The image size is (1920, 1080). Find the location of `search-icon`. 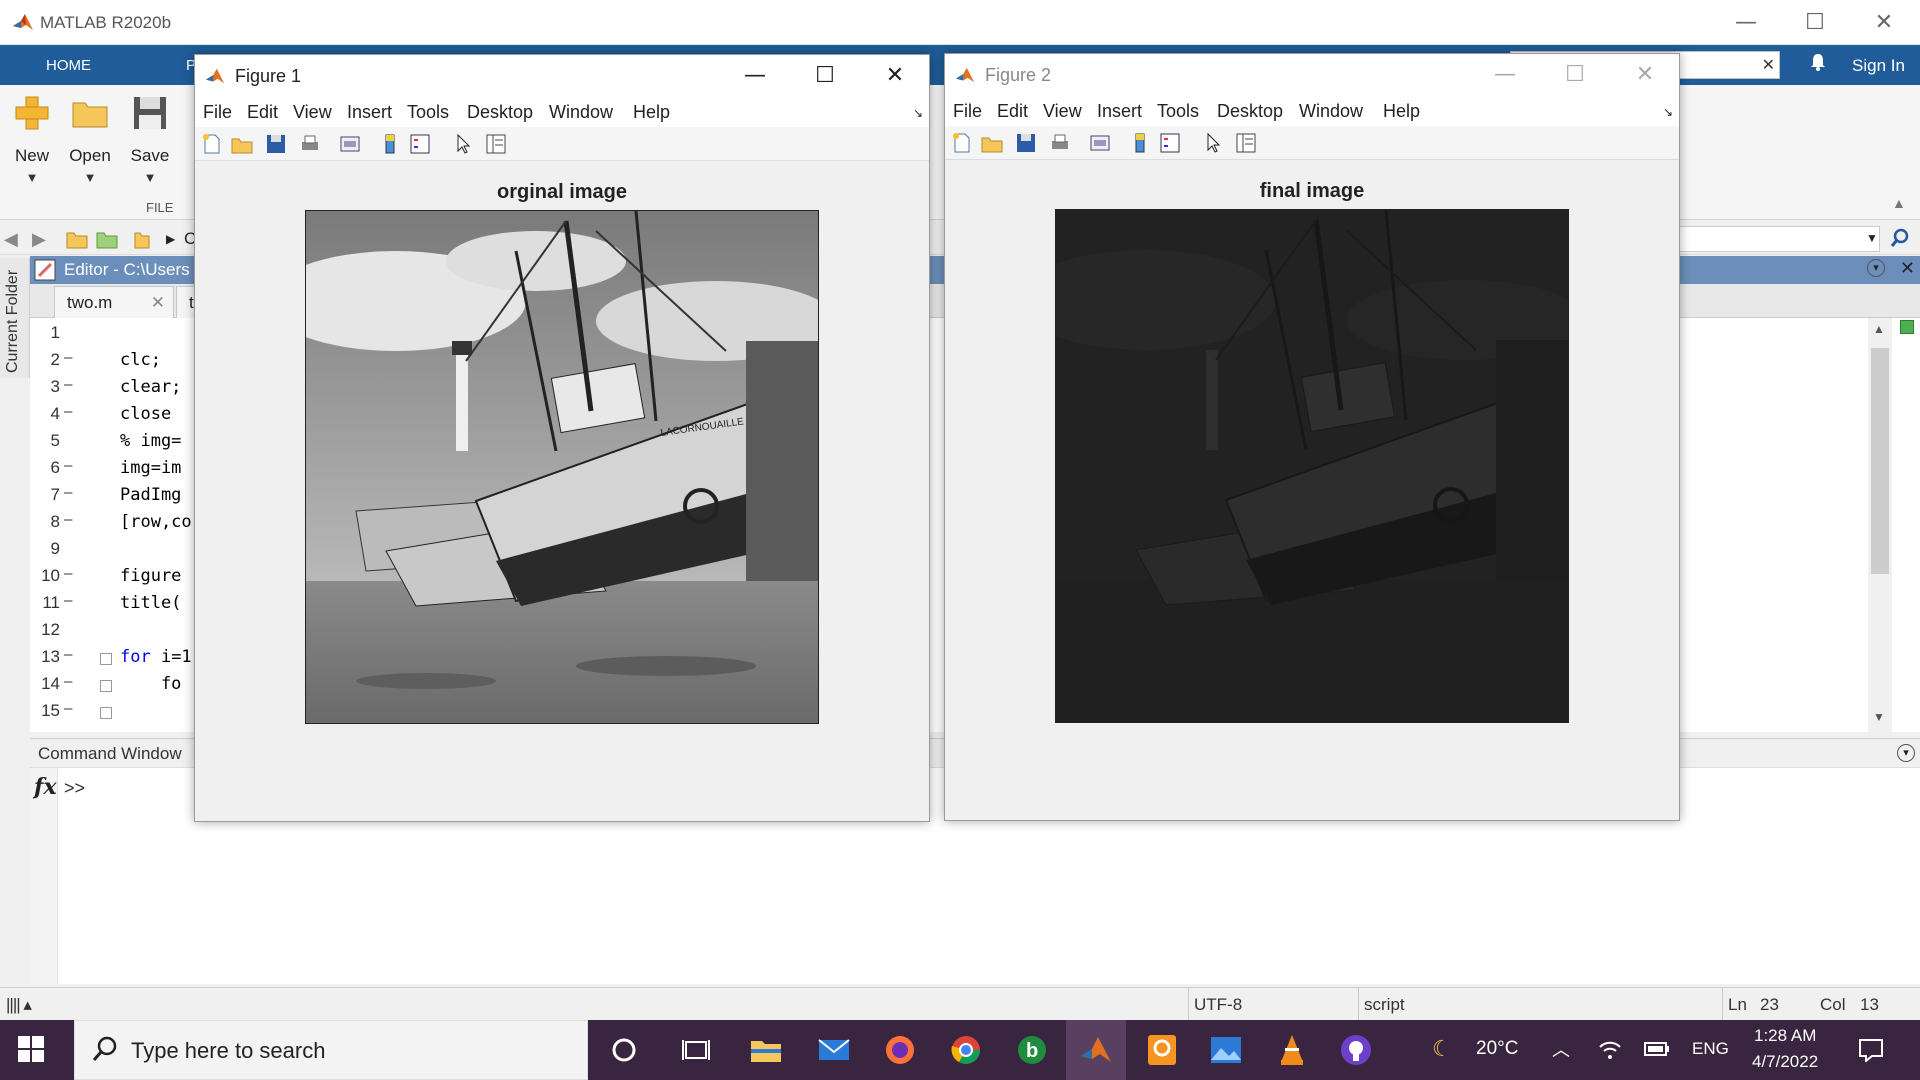

search-icon is located at coordinates (1900, 238).